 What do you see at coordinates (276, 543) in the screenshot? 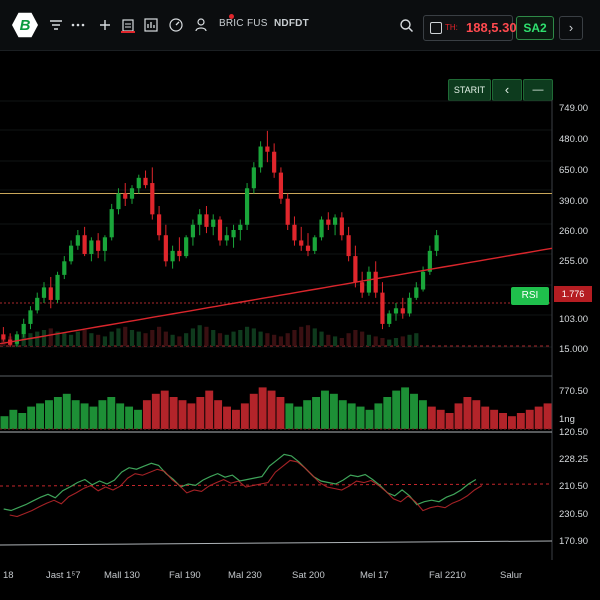
I see `pane-divider` at bounding box center [276, 543].